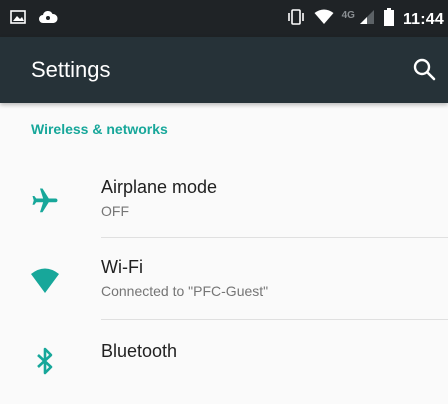  What do you see at coordinates (423, 19) in the screenshot?
I see `status-time: 11:44` at bounding box center [423, 19].